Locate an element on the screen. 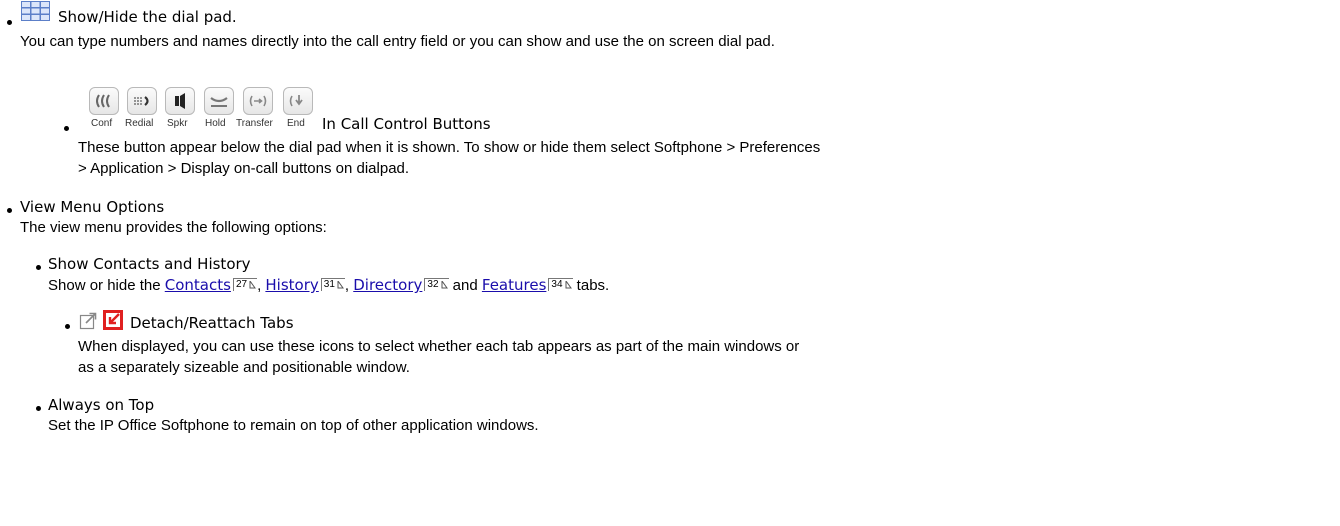  page-ref-features: 34 is located at coordinates (560, 284).